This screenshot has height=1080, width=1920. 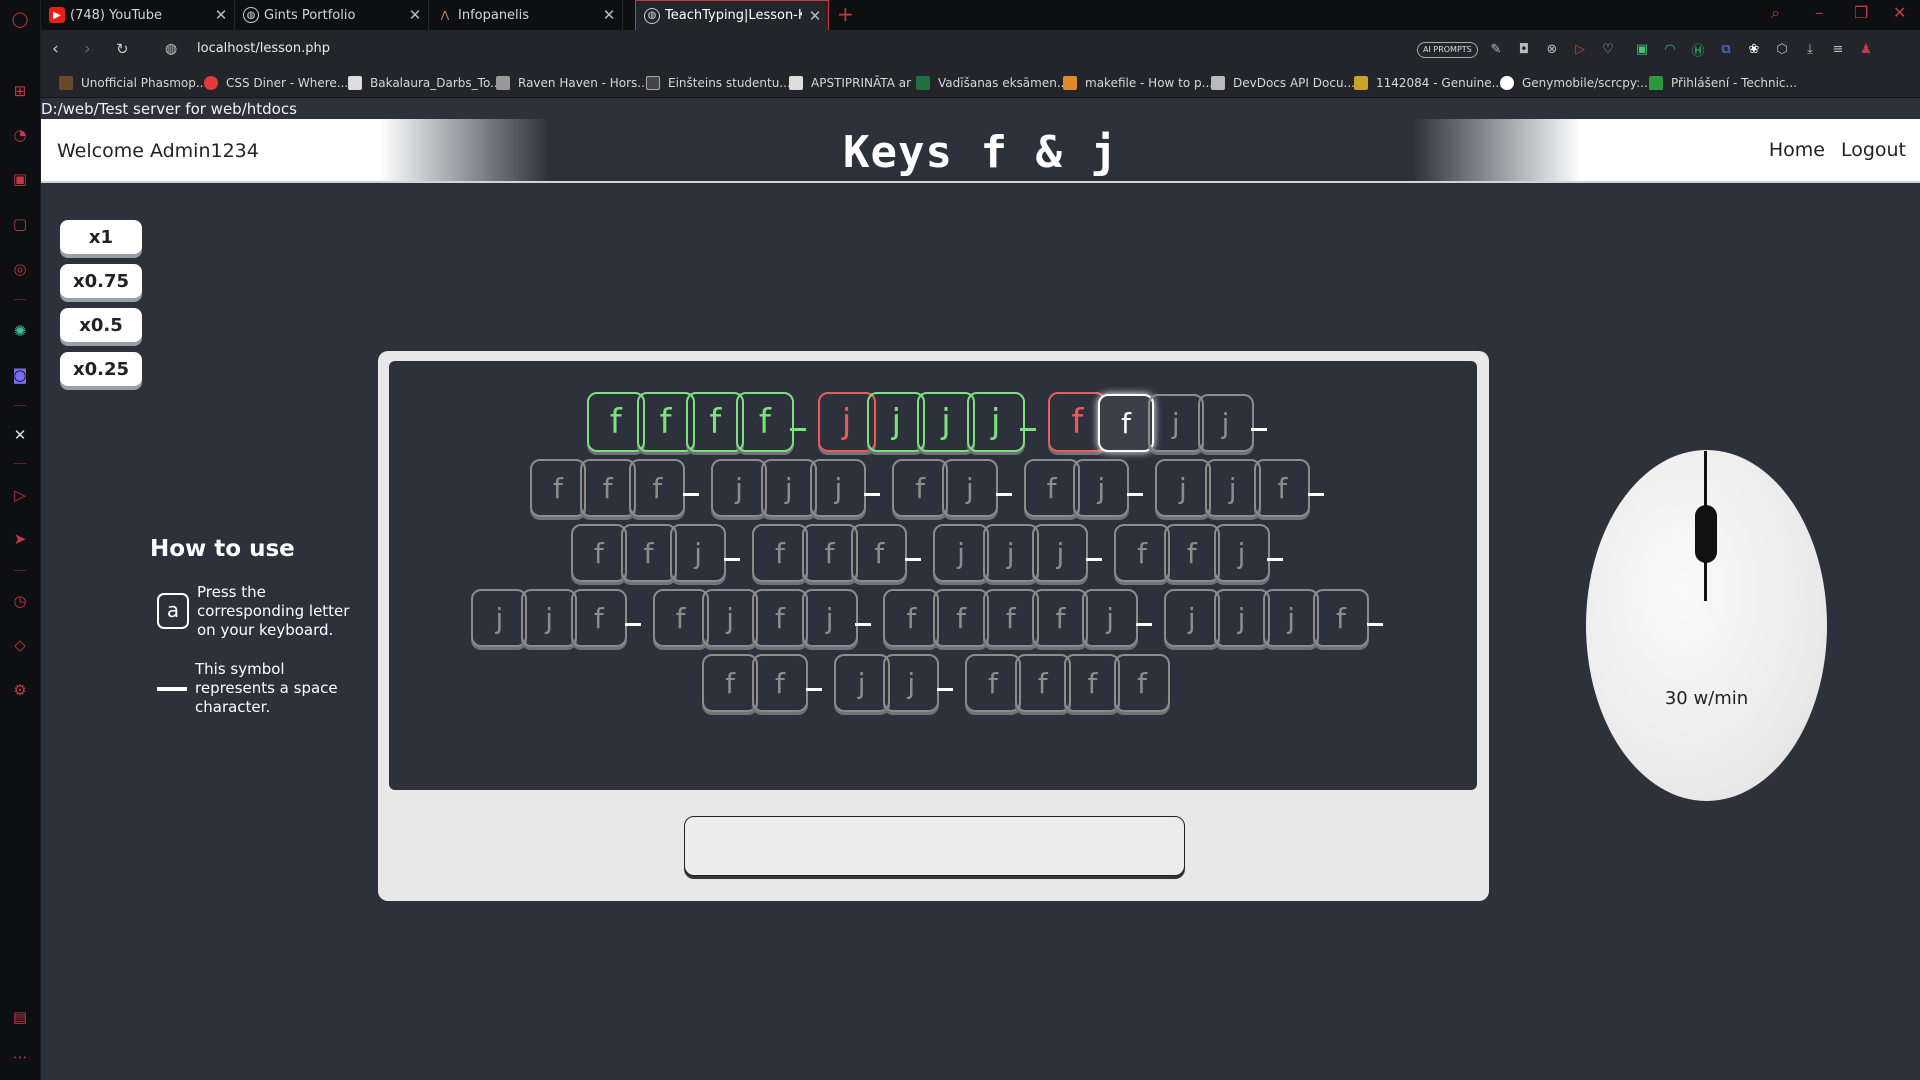 I want to click on devdocs-icon, so click(x=1218, y=83).